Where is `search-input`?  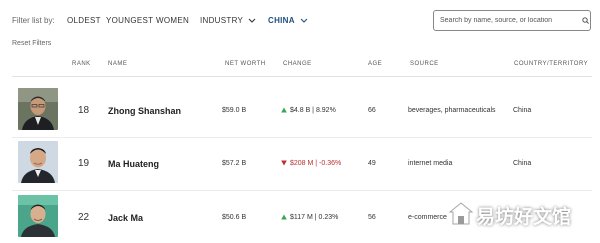
search-input is located at coordinates (512, 20).